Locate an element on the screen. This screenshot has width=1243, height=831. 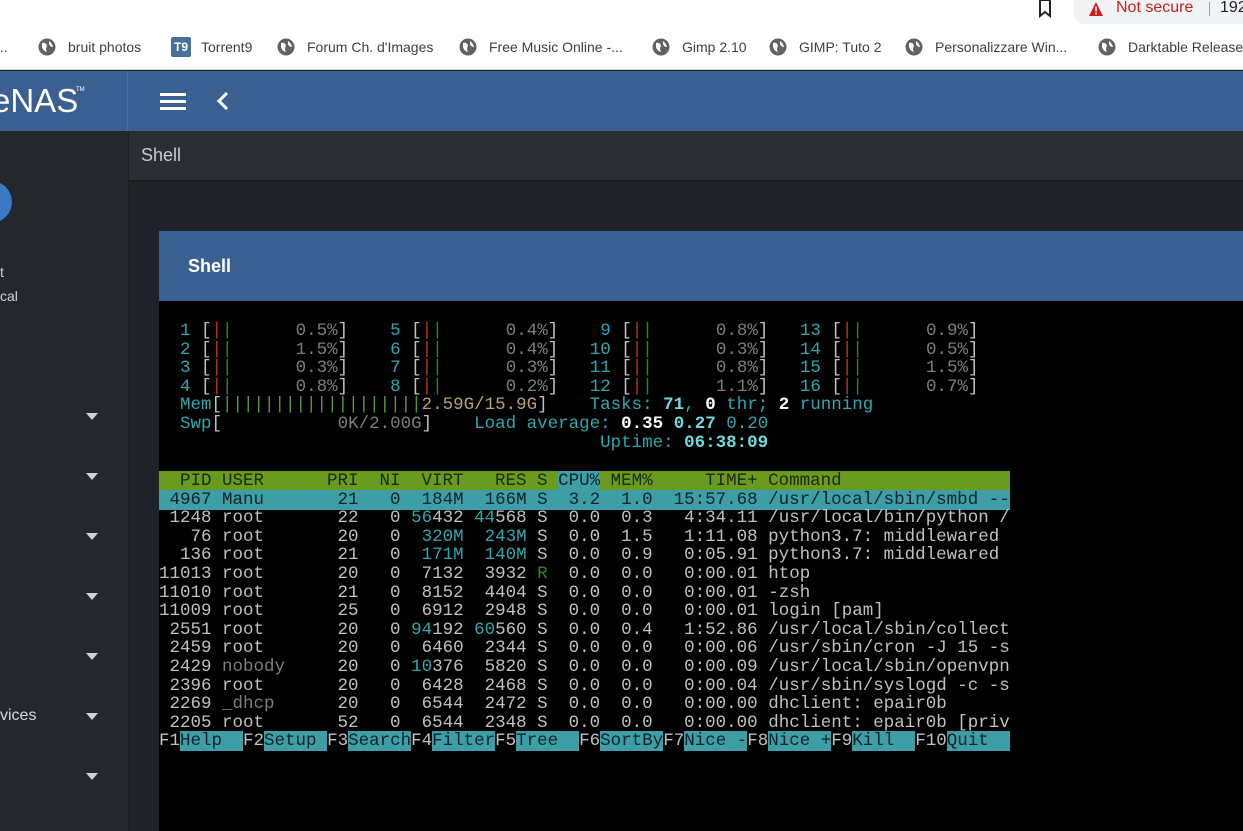
bookmark-item: GIMP: Tuto 2 is located at coordinates (825, 47).